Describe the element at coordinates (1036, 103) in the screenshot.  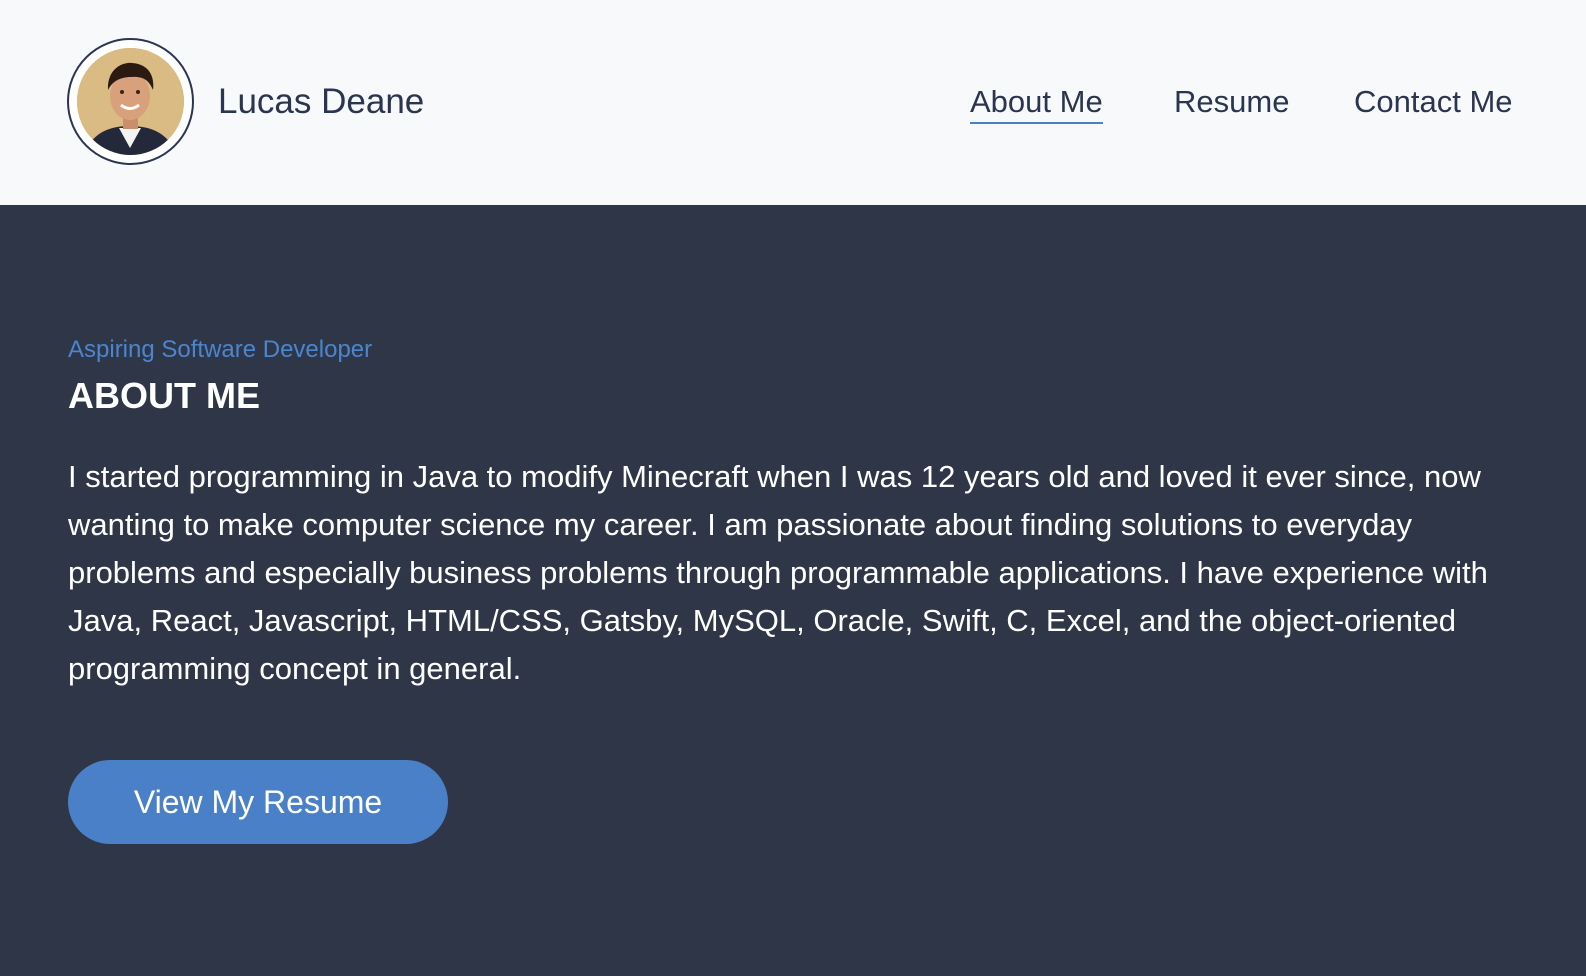
I see `nav-about-me: About Me` at that location.